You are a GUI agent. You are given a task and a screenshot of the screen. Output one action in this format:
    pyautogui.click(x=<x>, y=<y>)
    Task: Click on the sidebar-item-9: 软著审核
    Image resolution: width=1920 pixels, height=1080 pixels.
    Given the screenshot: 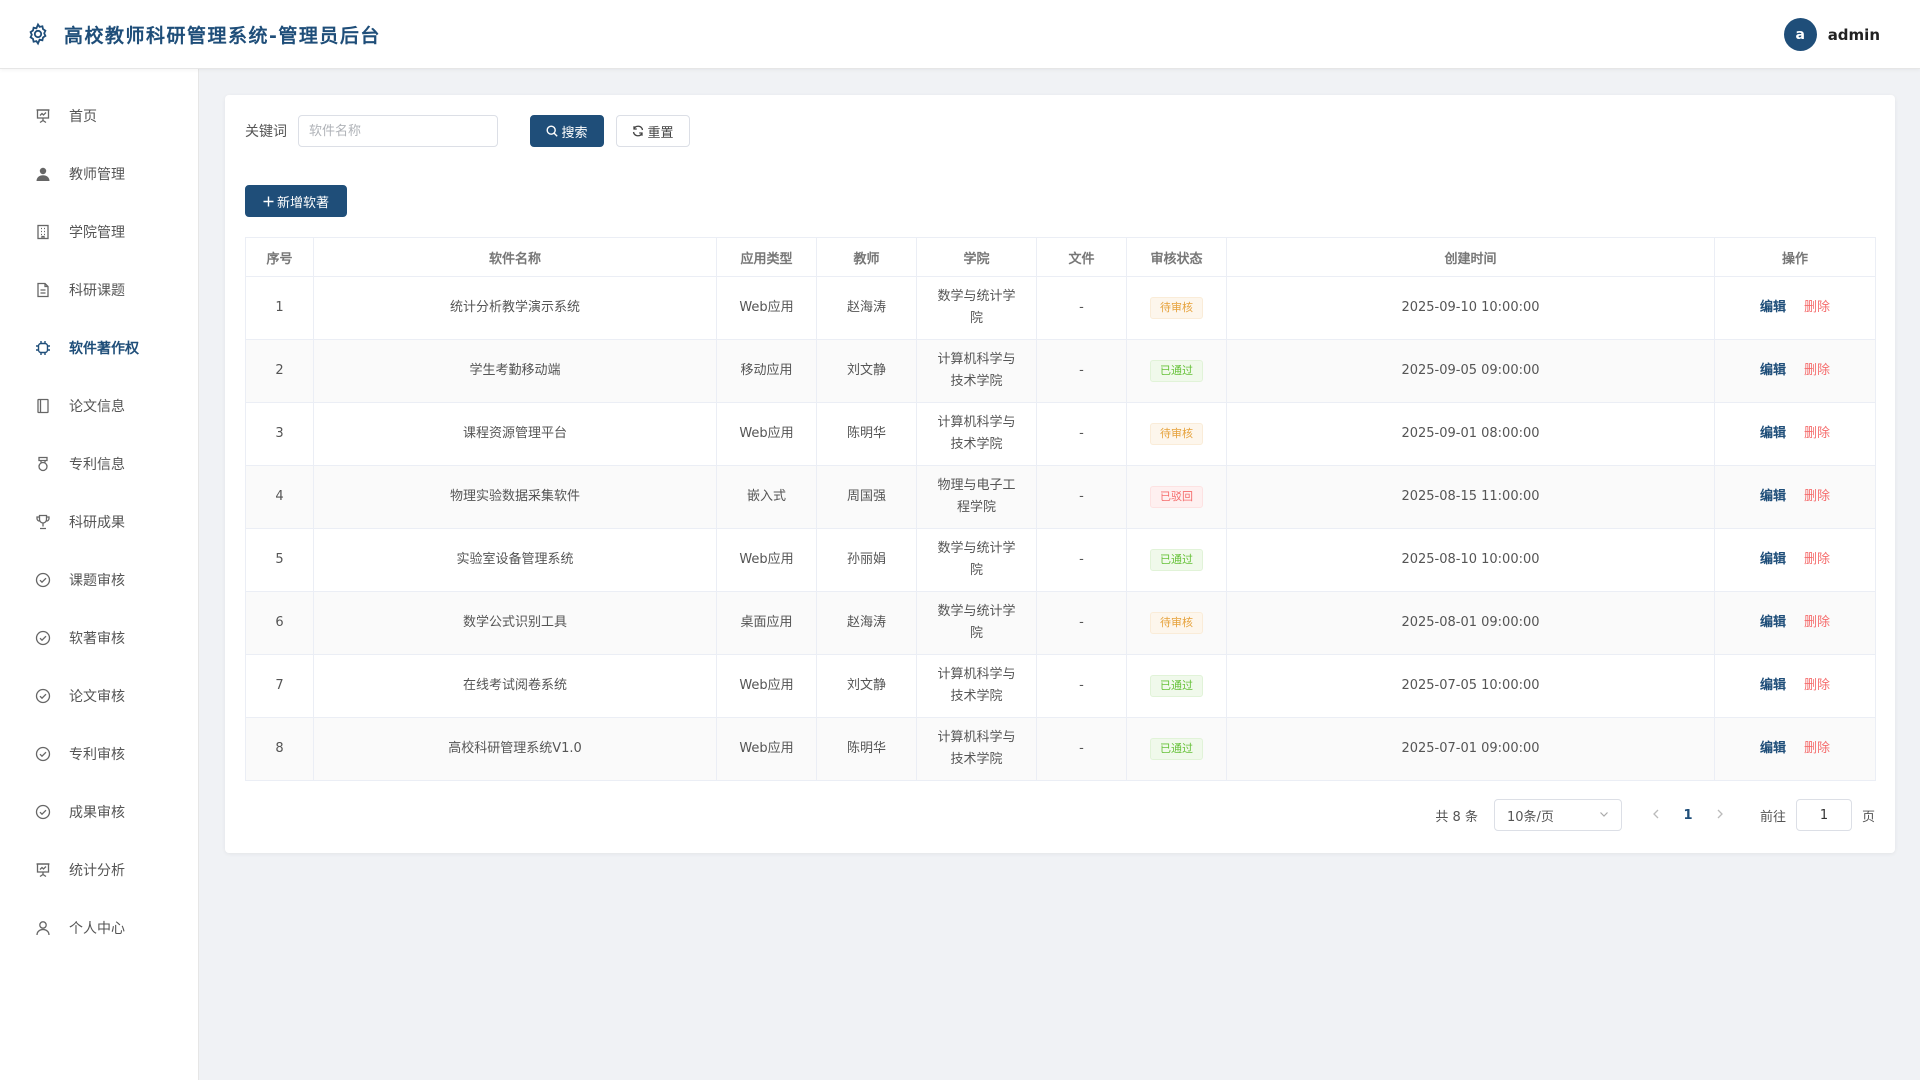 What is the action you would take?
    pyautogui.click(x=99, y=638)
    